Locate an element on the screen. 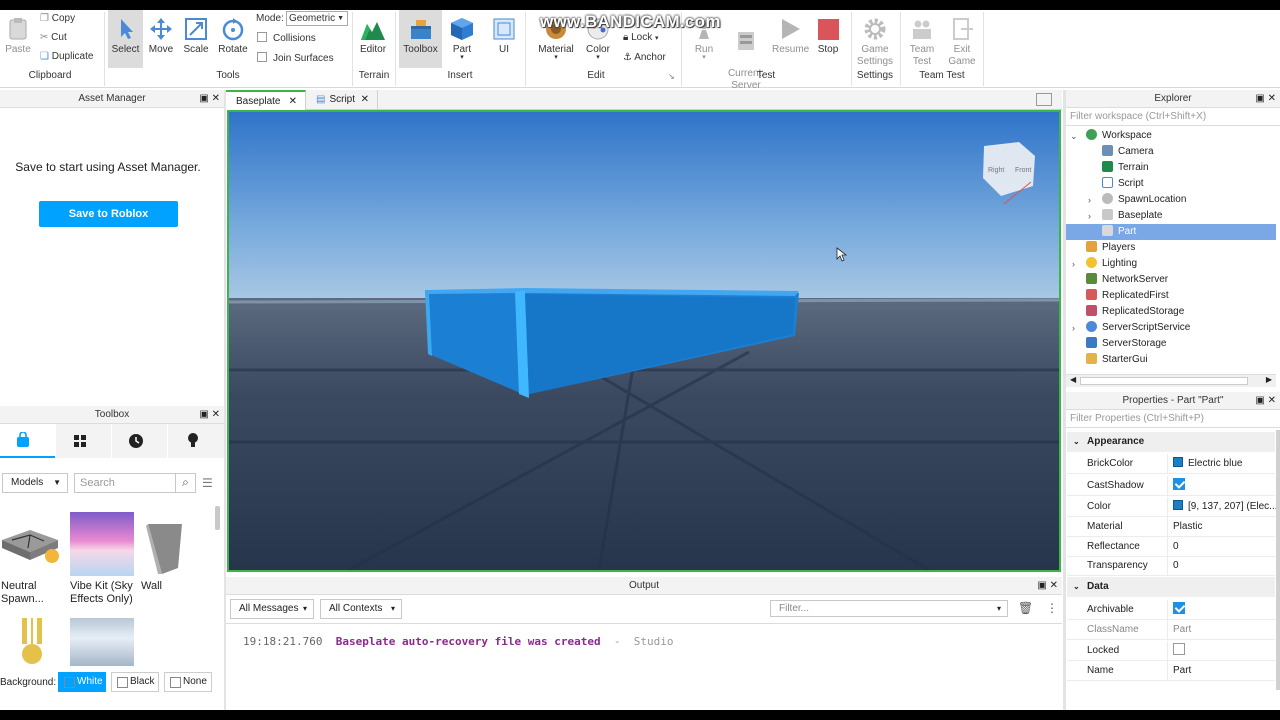 The width and height of the screenshot is (1280, 720). tree-item-workspace: Workspace is located at coordinates (1181, 136).